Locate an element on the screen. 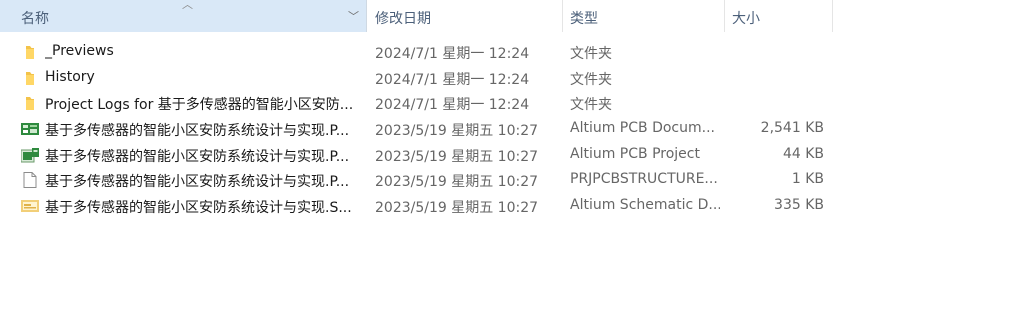 The width and height of the screenshot is (1024, 311). file-size: 335 KB is located at coordinates (799, 205).